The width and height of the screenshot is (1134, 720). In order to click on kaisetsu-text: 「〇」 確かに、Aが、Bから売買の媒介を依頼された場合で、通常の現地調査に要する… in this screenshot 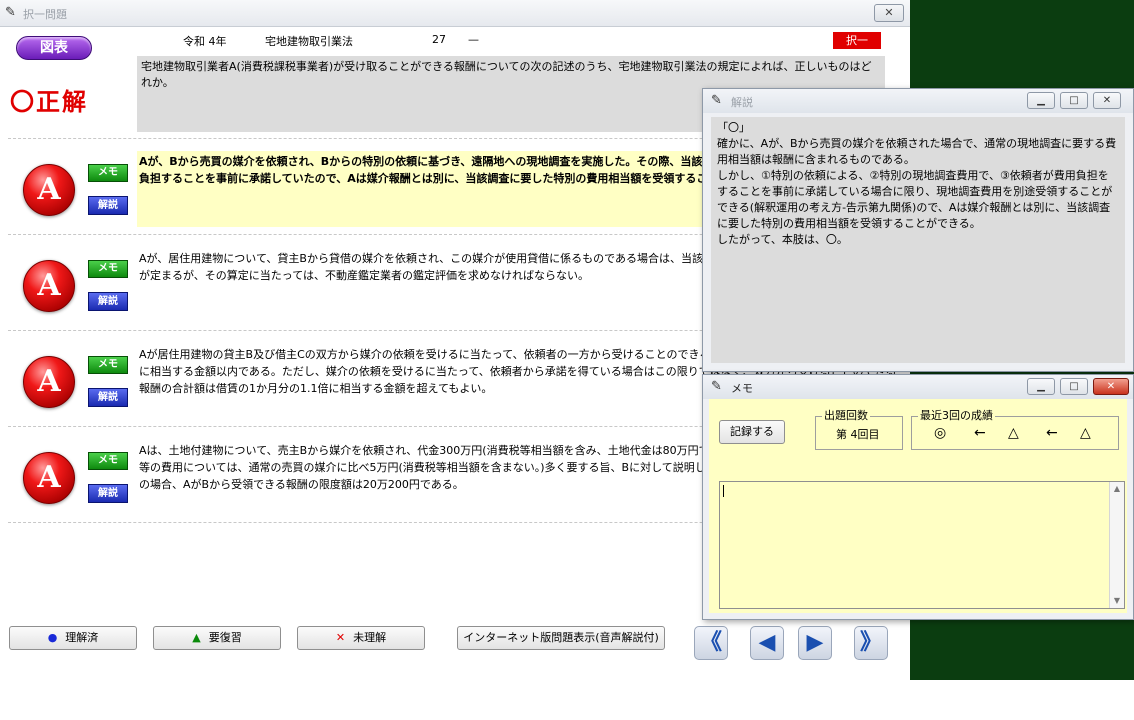, I will do `click(918, 240)`.